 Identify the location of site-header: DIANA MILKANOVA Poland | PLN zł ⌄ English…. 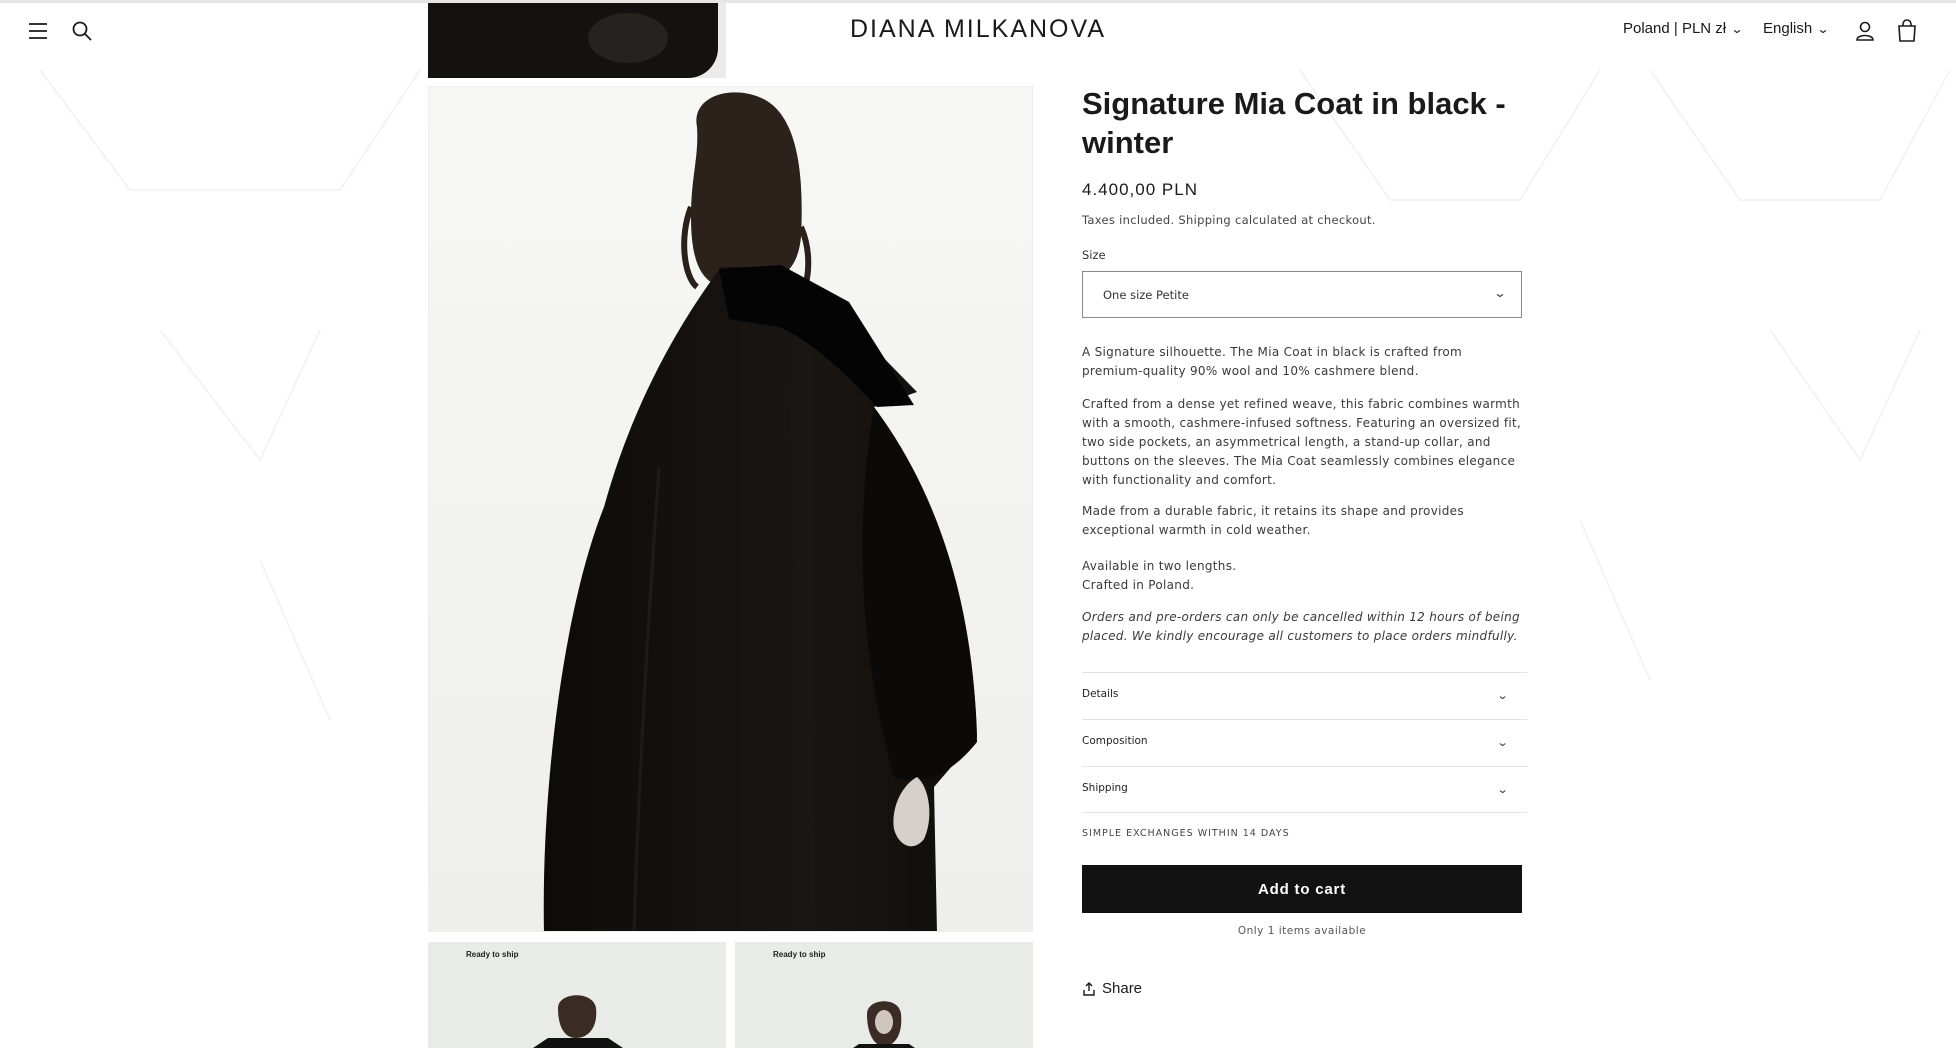
(978, 31).